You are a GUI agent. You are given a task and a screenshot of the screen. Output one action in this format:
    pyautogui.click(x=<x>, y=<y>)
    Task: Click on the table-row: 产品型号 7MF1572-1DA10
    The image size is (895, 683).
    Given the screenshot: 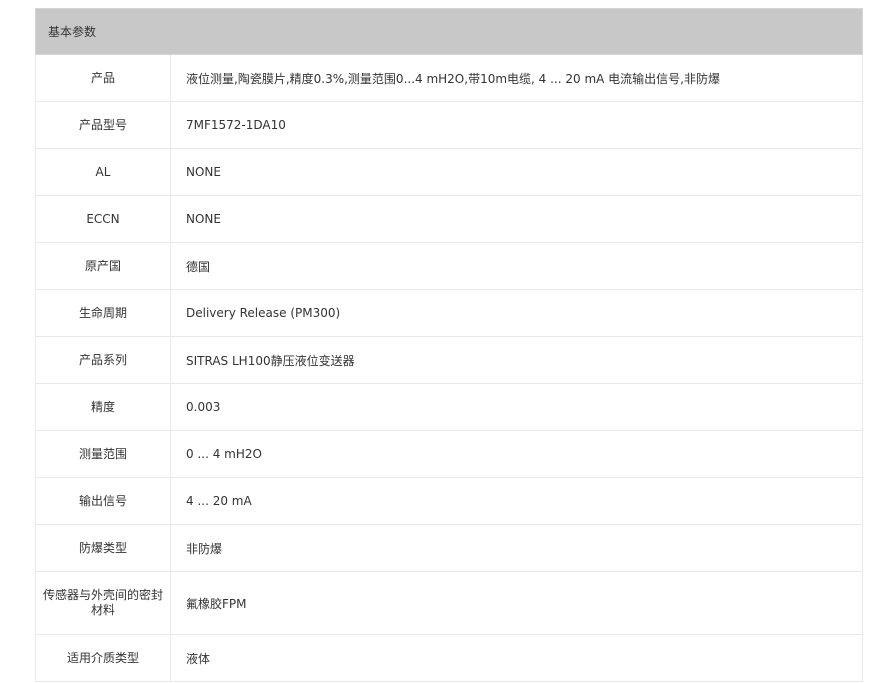 What is the action you would take?
    pyautogui.click(x=449, y=125)
    